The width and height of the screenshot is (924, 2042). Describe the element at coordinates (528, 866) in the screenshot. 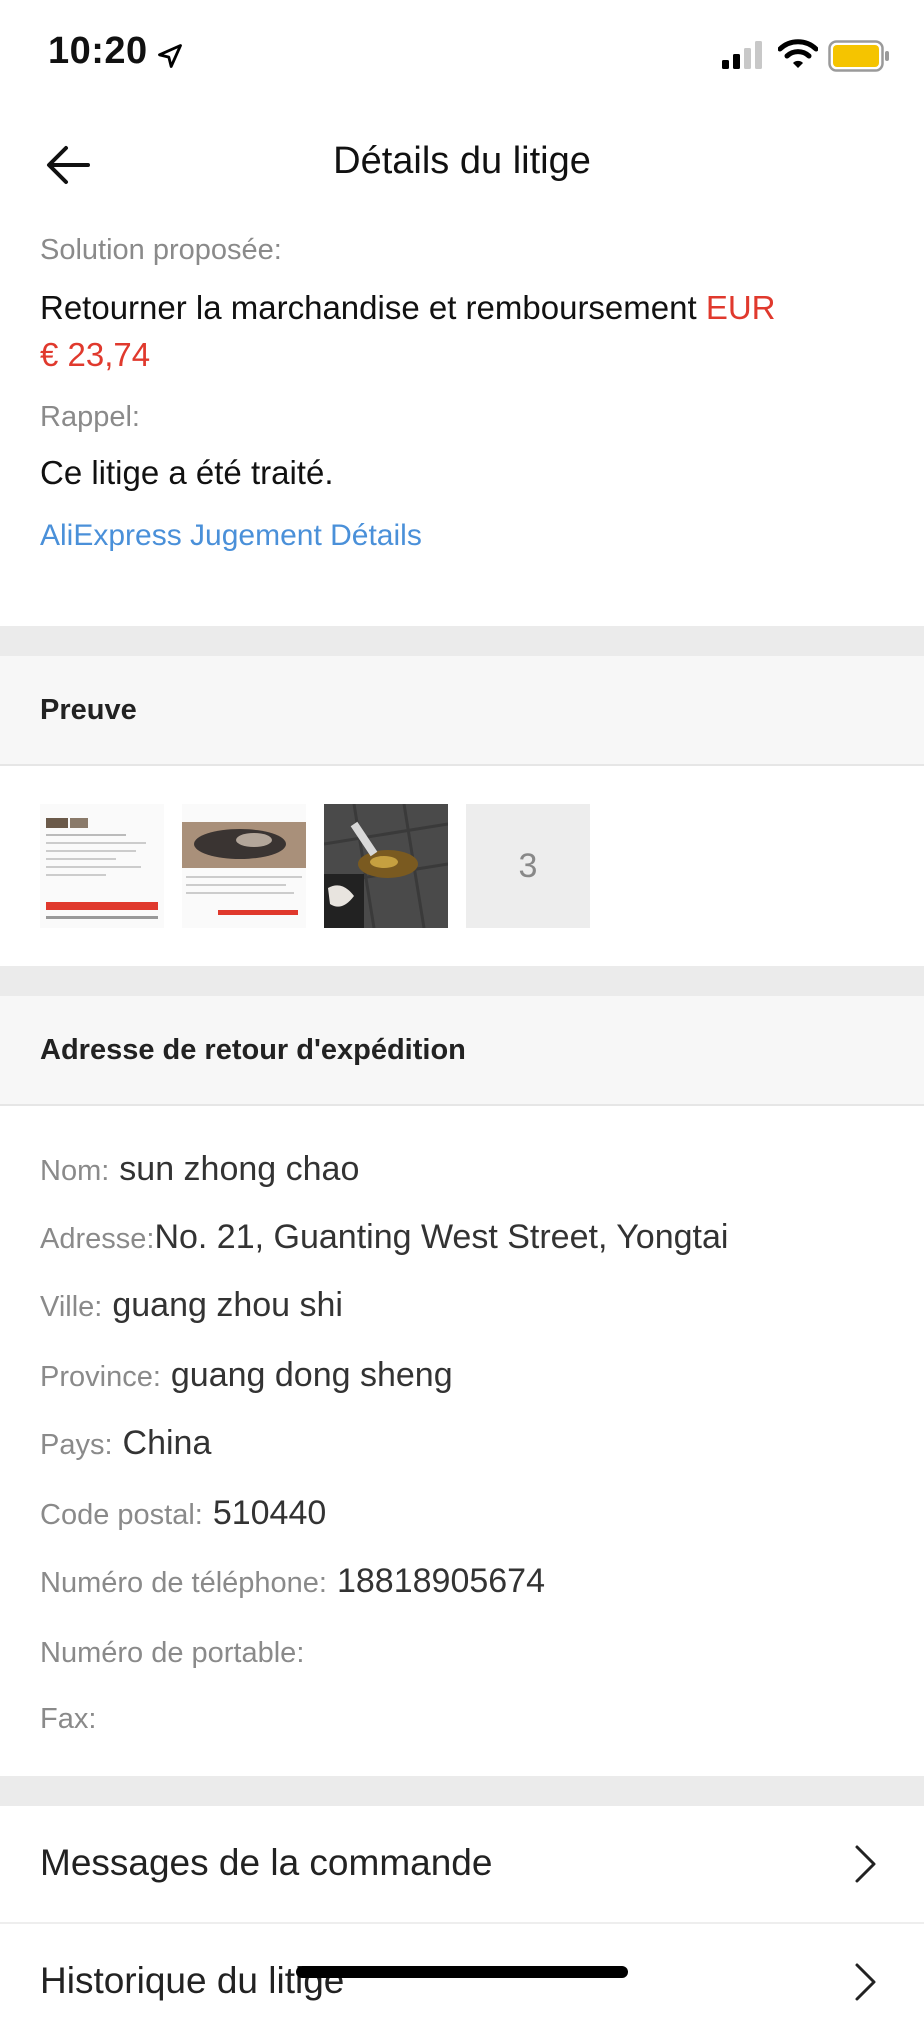

I see `more-evidence-count: 3` at that location.